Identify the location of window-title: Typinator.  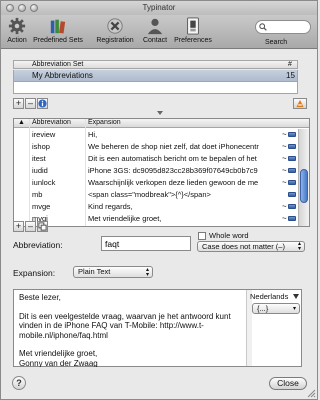
(159, 7).